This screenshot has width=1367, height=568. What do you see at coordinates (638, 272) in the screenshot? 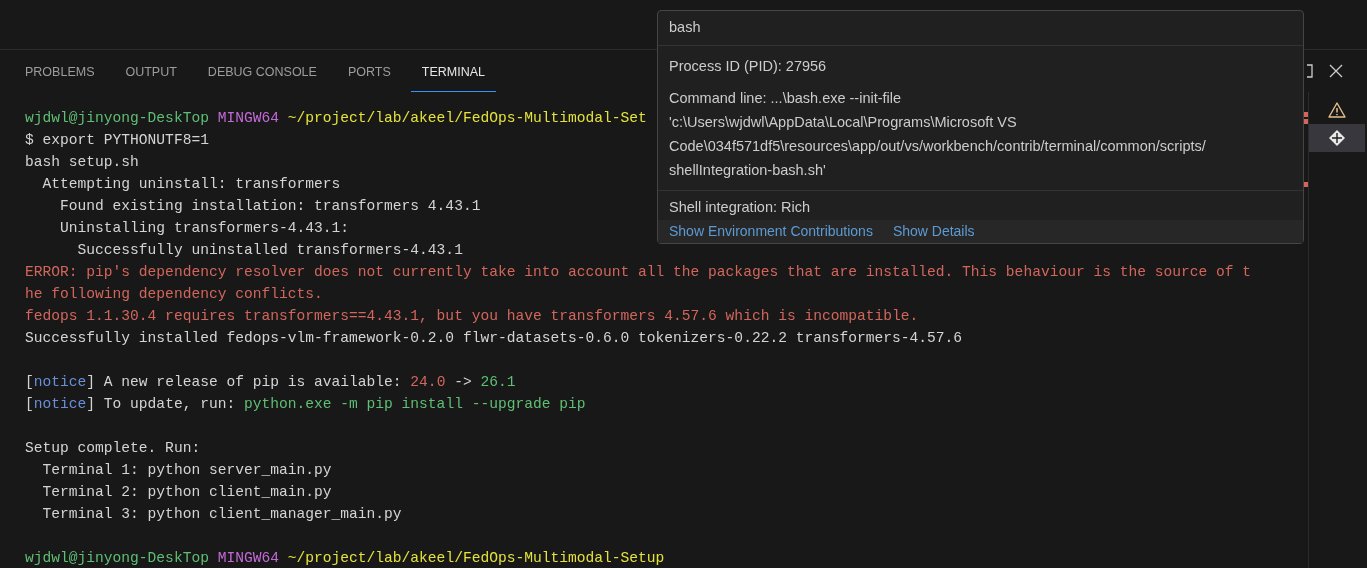
I see `terminal-line: ERROR: pip's dependency resolver does not currently take into account all the packages that are installed. This behaviour is the source of t` at bounding box center [638, 272].